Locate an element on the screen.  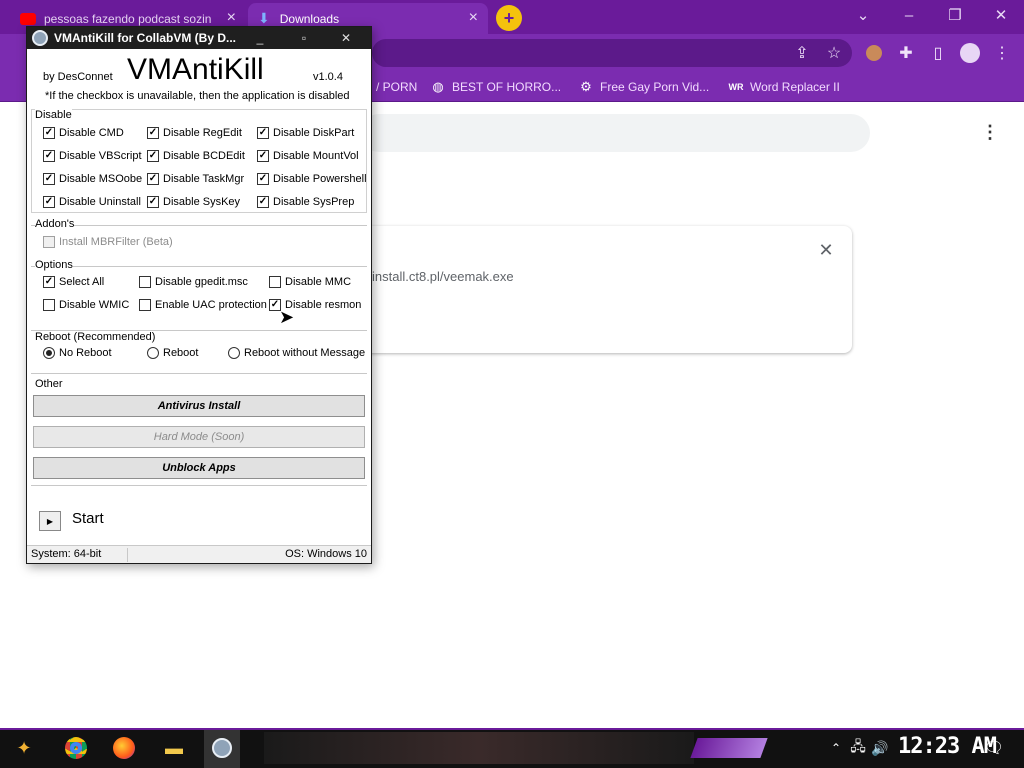
checkbox-disable-msoobe: ✓ Disable MSOobe is located at coordinates (92, 179).